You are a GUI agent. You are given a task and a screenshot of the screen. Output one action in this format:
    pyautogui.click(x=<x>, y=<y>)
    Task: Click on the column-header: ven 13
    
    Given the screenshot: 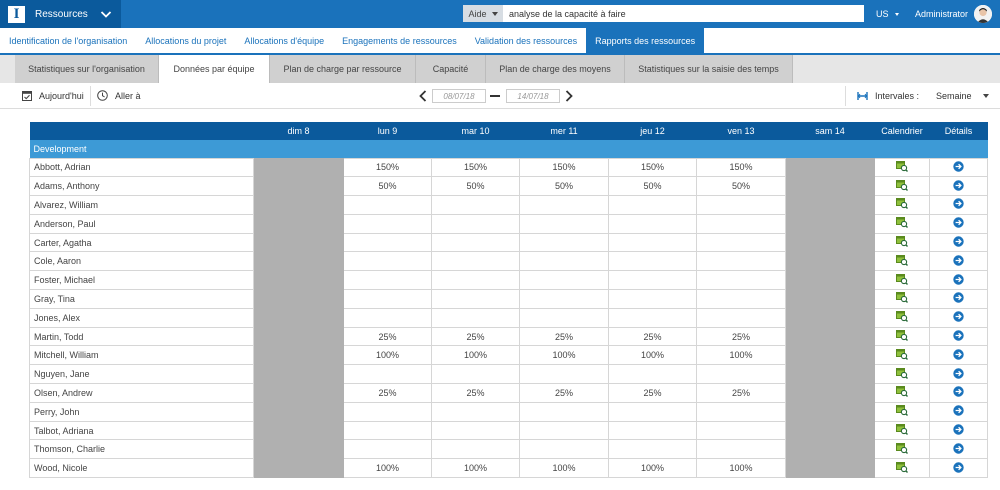 What is the action you would take?
    pyautogui.click(x=741, y=131)
    